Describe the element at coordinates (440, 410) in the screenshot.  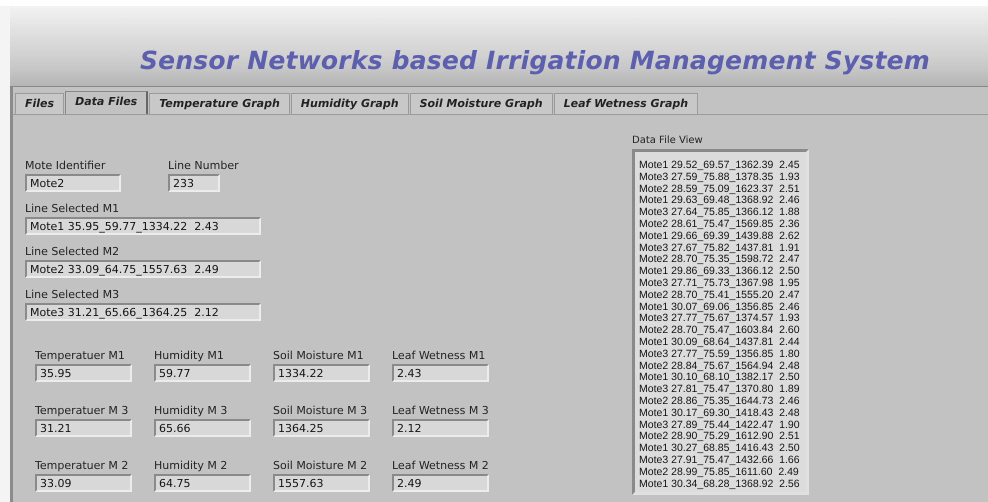
I see `field-label: Leaf Wetness M 3` at that location.